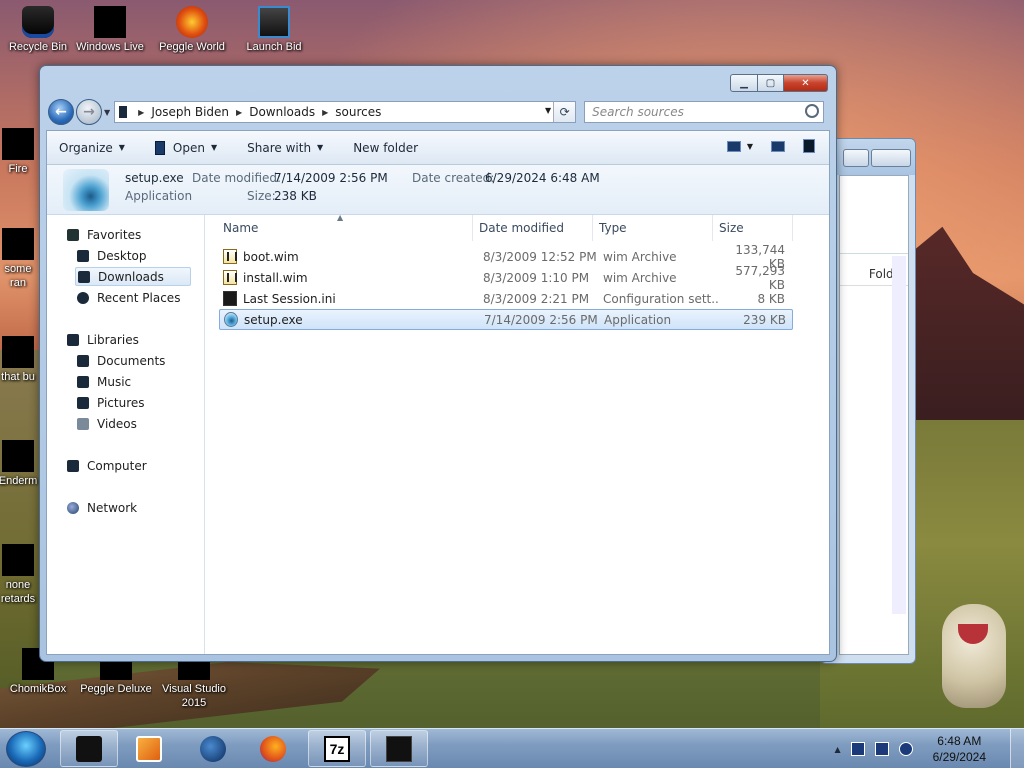 The height and width of the screenshot is (768, 1024). Describe the element at coordinates (83, 381) in the screenshot. I see `music-icon` at that location.